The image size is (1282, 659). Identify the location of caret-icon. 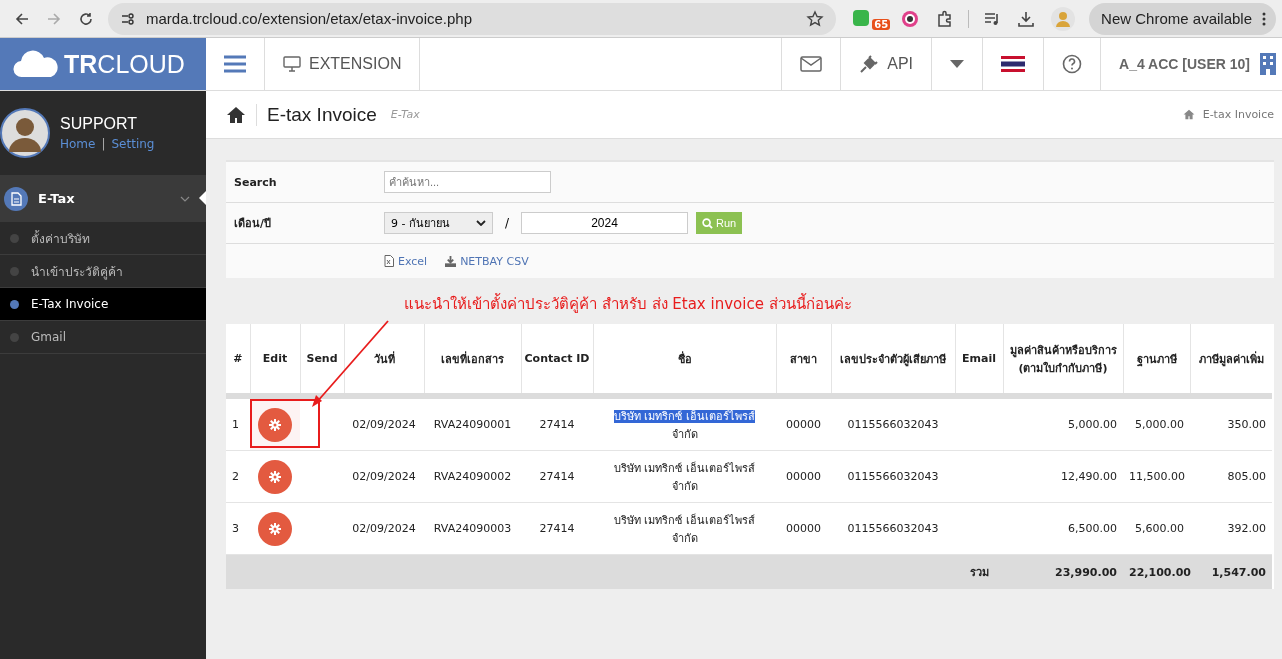
(957, 64).